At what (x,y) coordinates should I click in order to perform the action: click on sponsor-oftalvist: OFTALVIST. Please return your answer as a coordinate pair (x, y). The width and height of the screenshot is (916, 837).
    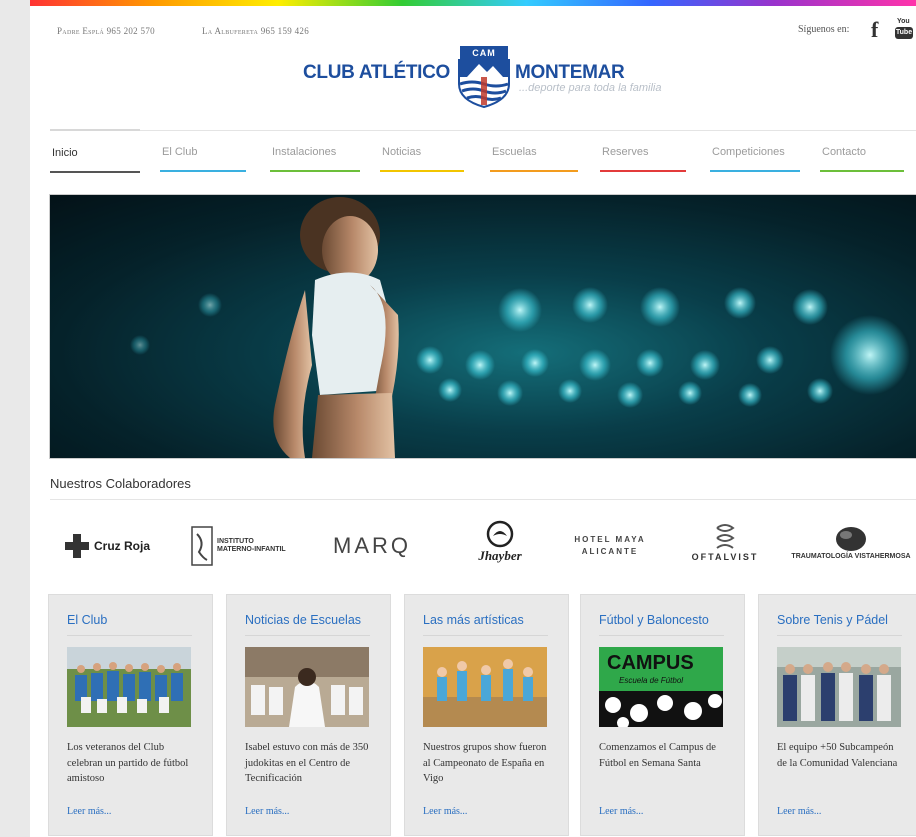
    Looking at the image, I should click on (725, 542).